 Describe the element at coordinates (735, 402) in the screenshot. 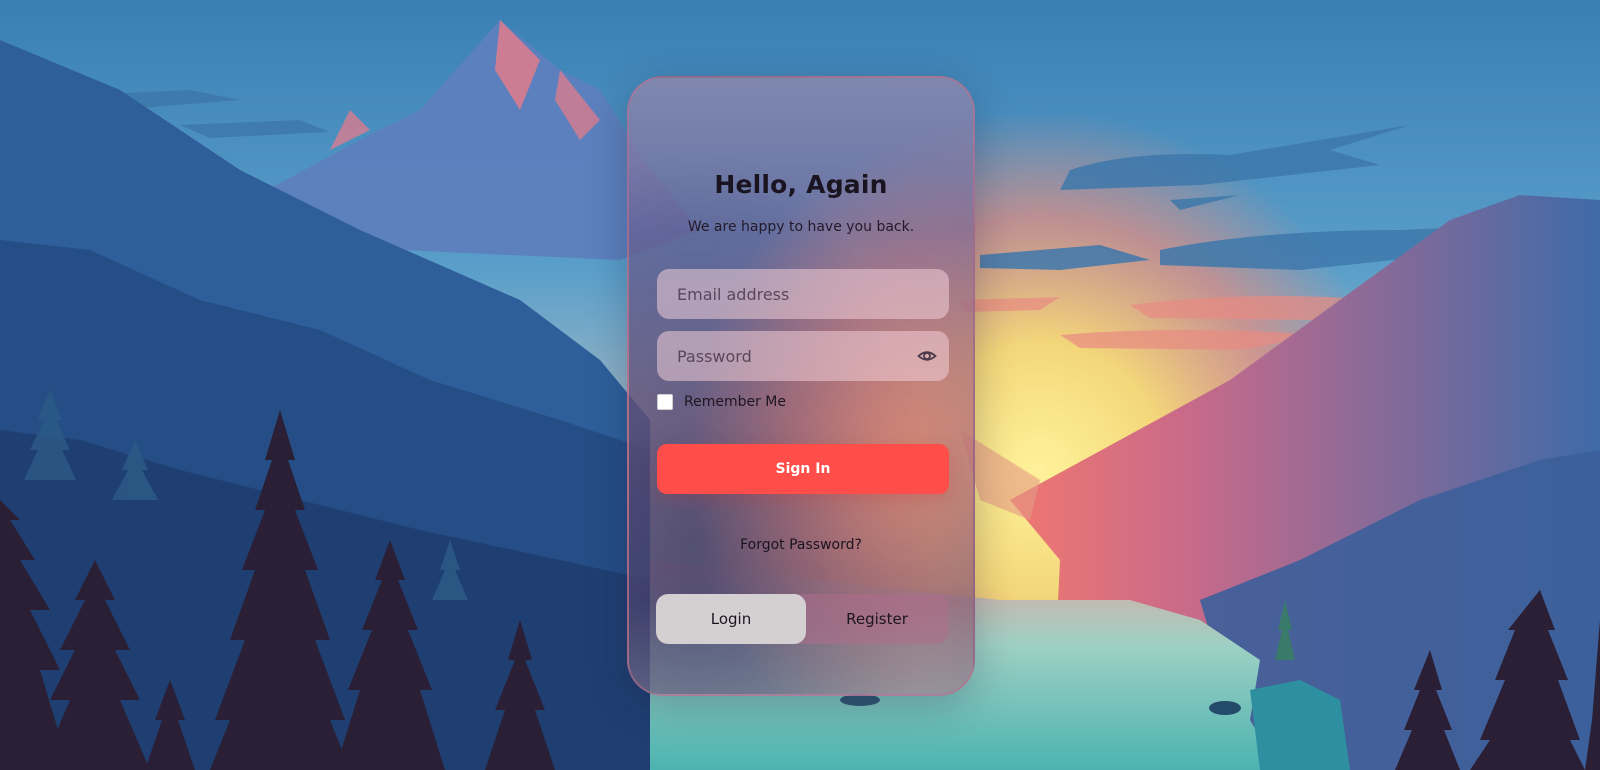

I see `remember-me-label: Remember Me` at that location.